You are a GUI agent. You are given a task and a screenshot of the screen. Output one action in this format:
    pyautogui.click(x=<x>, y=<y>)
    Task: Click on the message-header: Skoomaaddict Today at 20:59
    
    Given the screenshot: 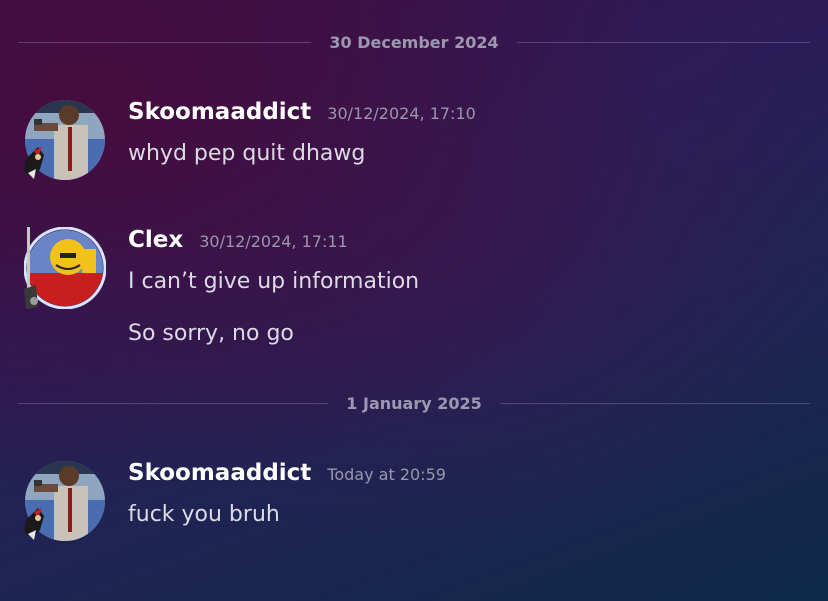 What is the action you would take?
    pyautogui.click(x=287, y=473)
    